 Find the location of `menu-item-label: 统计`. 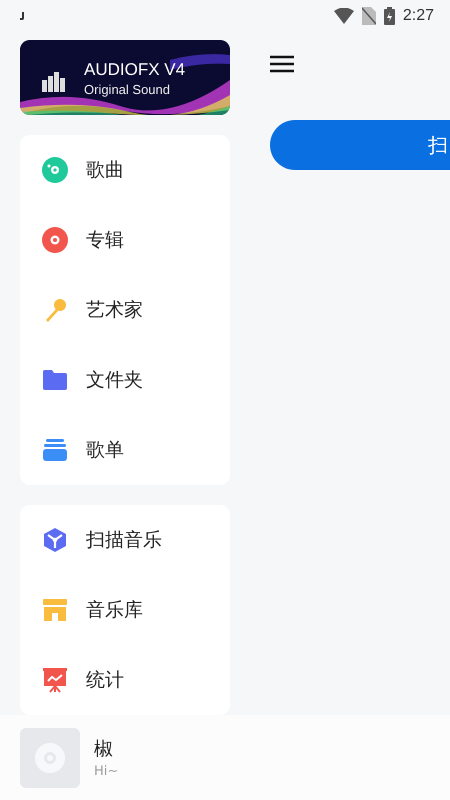

menu-item-label: 统计 is located at coordinates (105, 680).